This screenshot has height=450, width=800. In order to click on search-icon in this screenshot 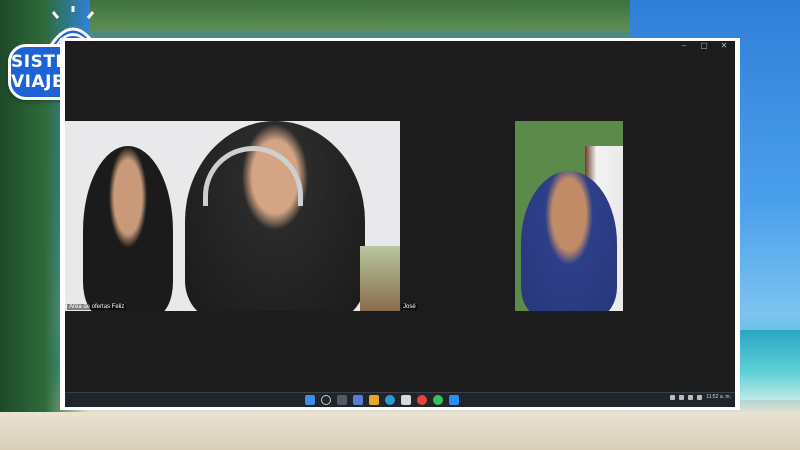, I will do `click(326, 400)`.